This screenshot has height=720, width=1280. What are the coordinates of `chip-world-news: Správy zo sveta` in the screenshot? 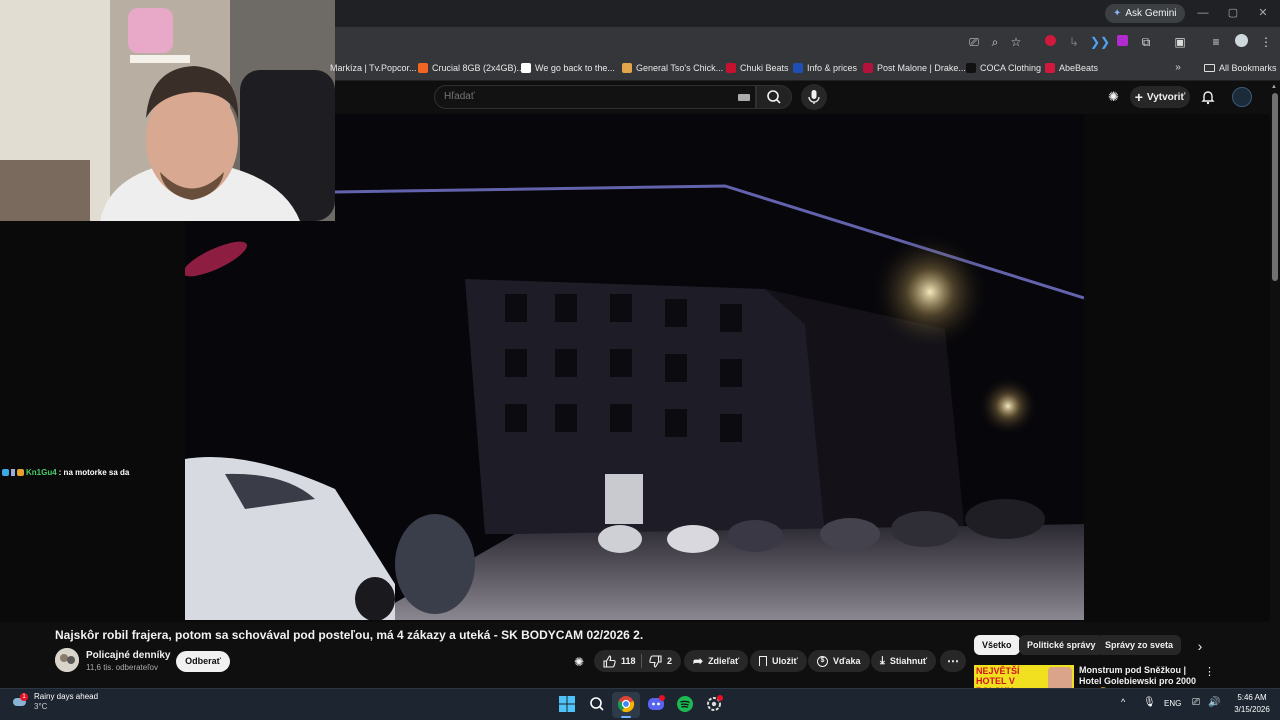 It's located at (1139, 645).